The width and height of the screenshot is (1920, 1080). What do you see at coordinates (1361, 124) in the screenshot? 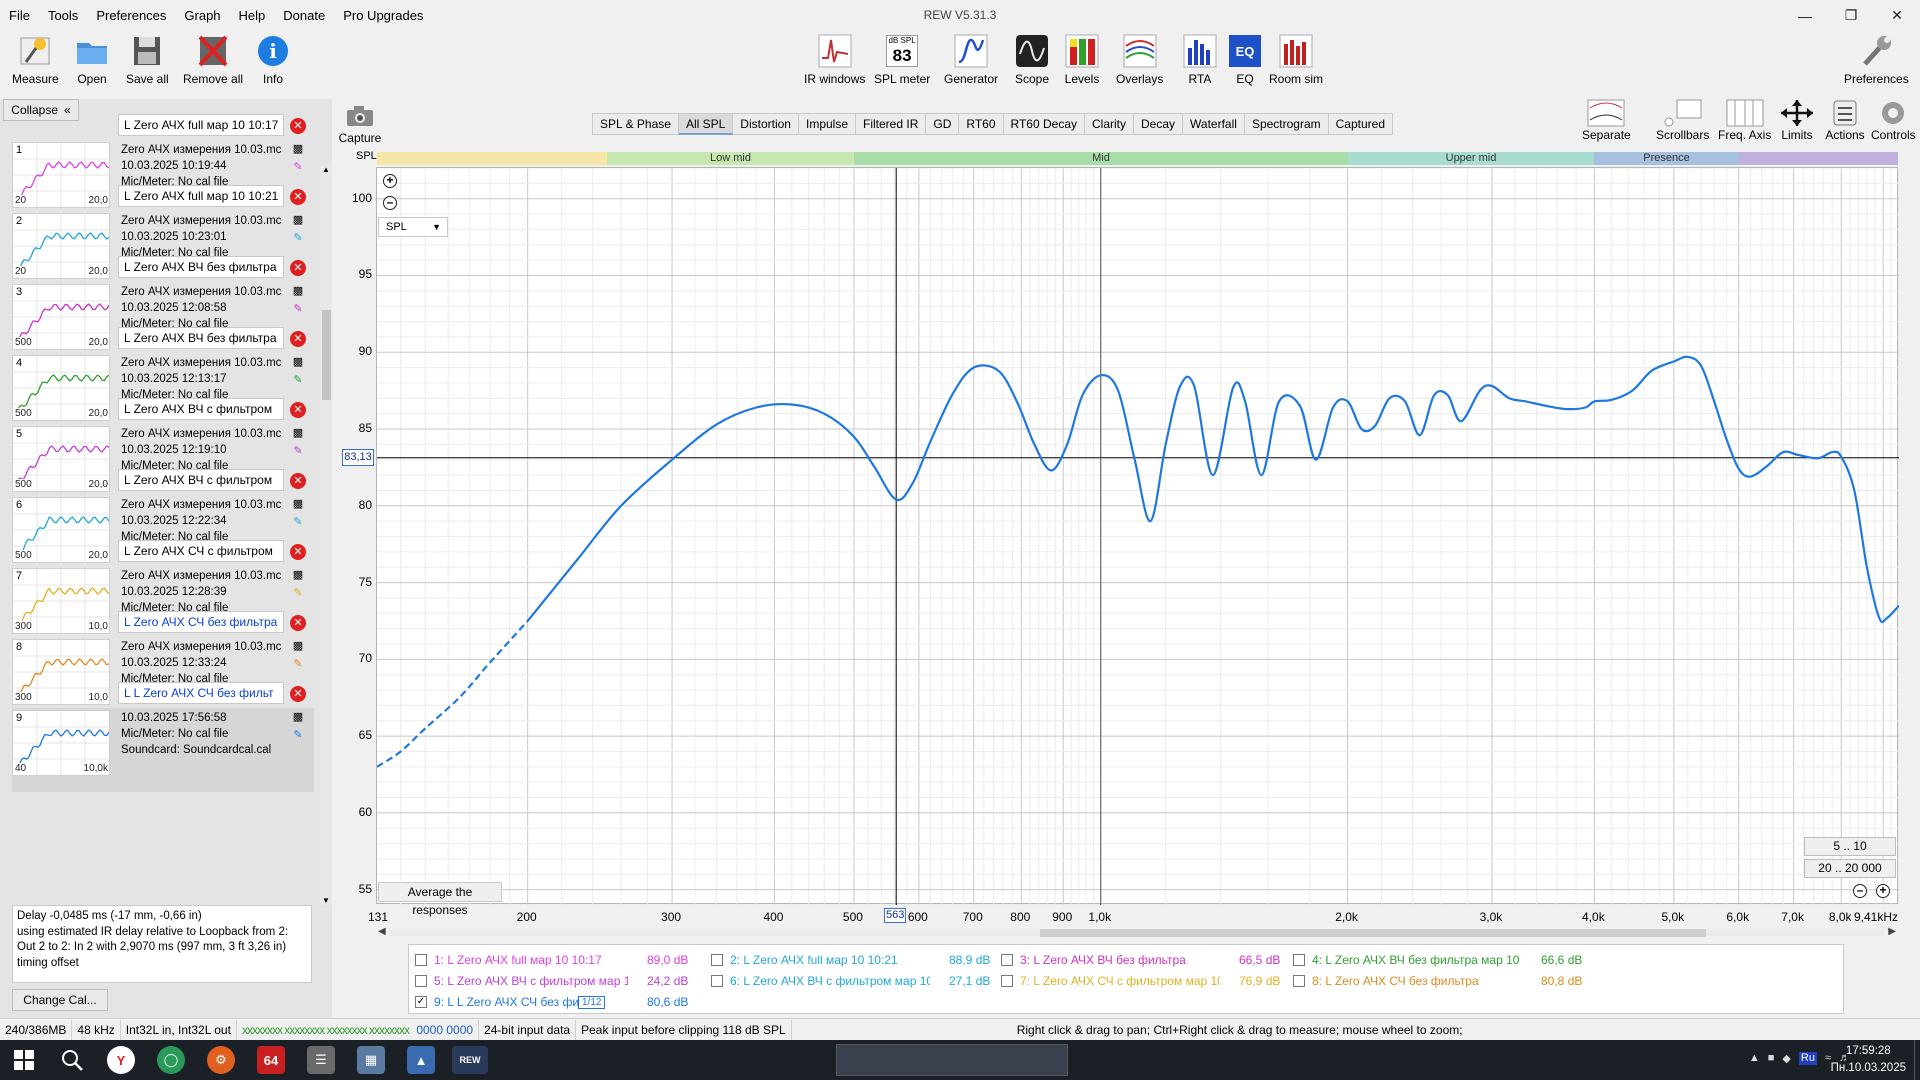
I see `tab-captured: Captured` at bounding box center [1361, 124].